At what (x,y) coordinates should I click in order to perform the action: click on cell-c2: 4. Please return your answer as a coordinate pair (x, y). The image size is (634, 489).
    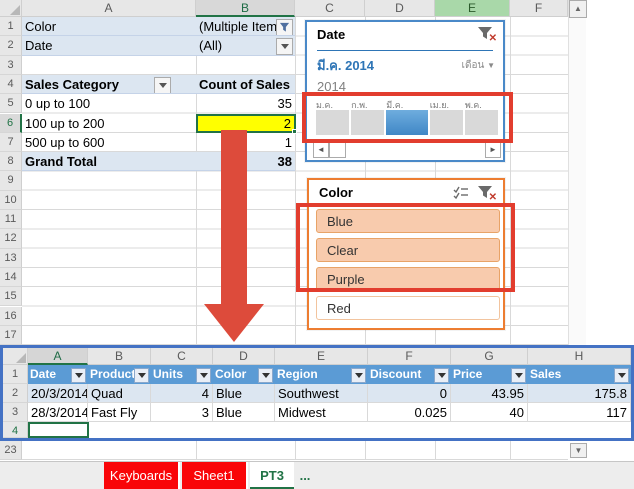
    Looking at the image, I should click on (182, 393).